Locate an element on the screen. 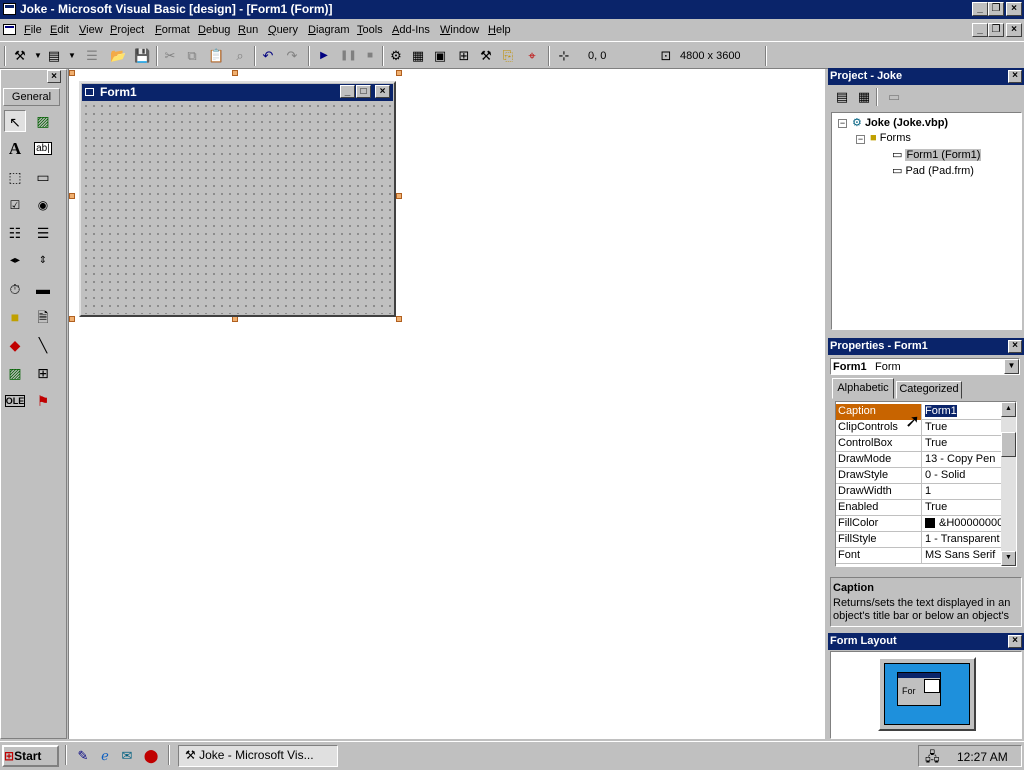 Image resolution: width=1024 pixels, height=770 pixels. start-run-icon: ▶ is located at coordinates (324, 56).